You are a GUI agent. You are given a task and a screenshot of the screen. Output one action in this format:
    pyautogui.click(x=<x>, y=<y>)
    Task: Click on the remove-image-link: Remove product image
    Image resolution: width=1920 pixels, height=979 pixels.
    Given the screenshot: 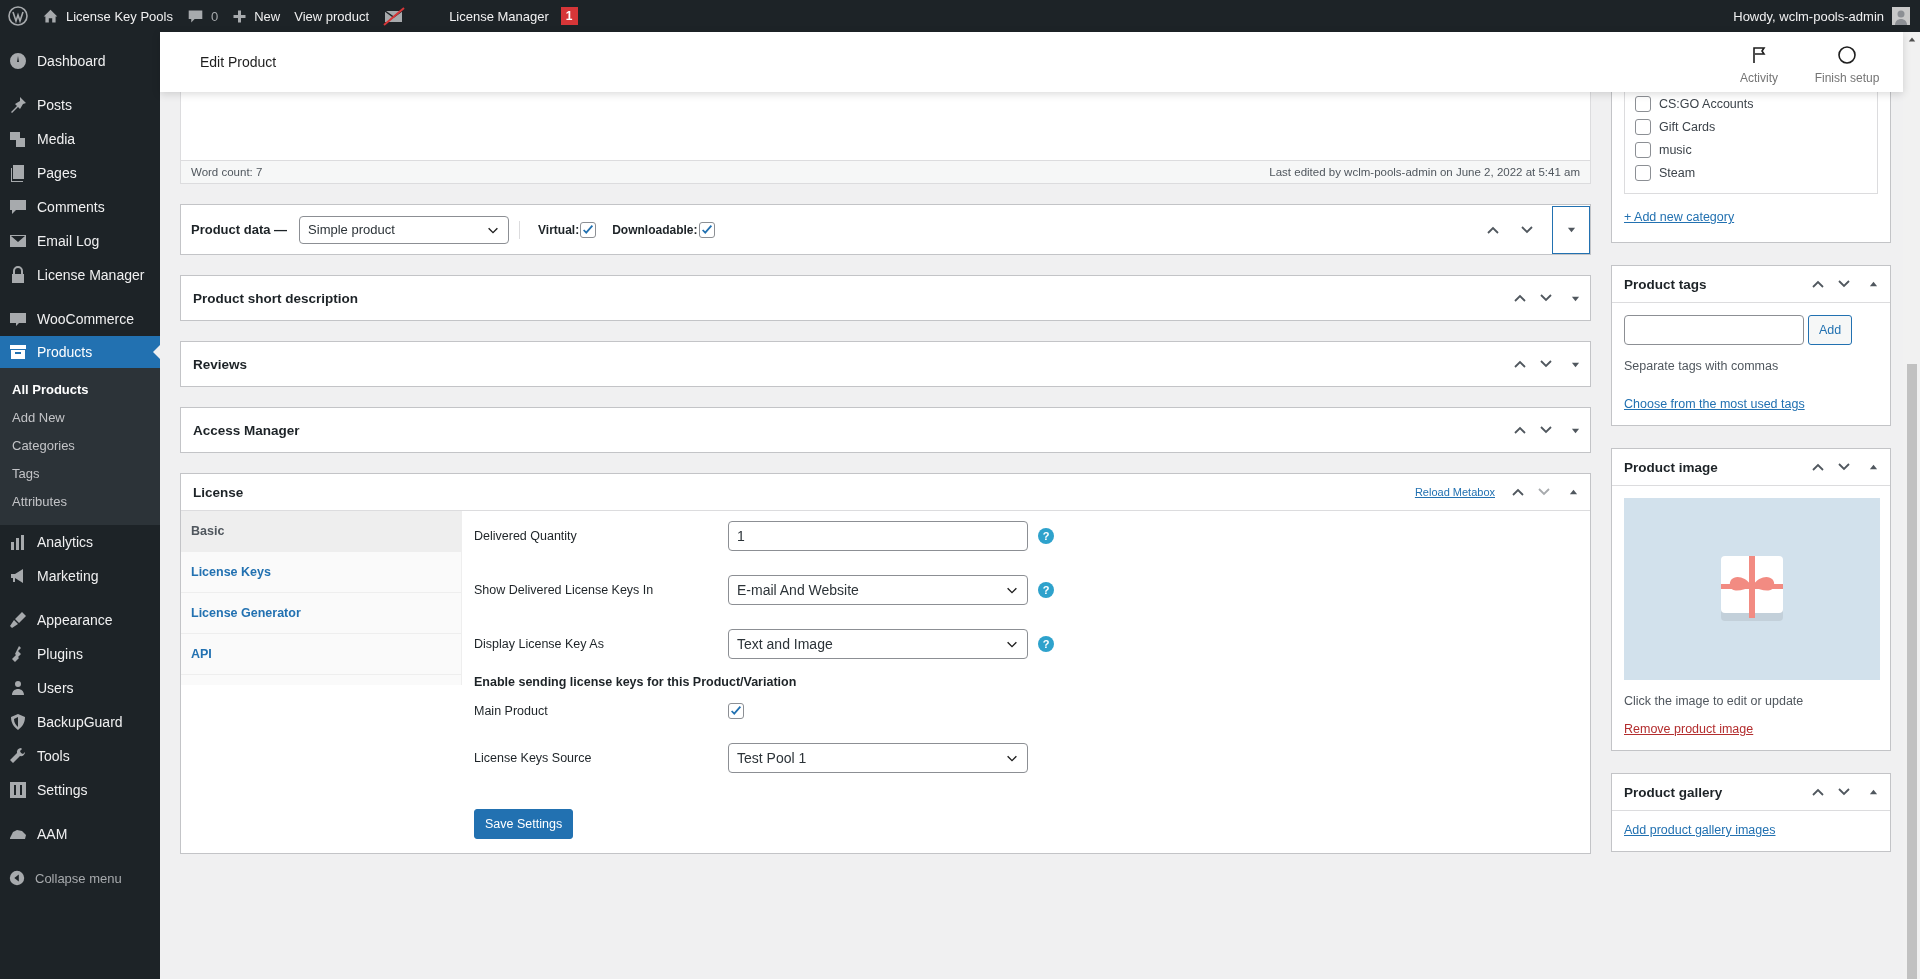 What is the action you would take?
    pyautogui.click(x=1689, y=729)
    